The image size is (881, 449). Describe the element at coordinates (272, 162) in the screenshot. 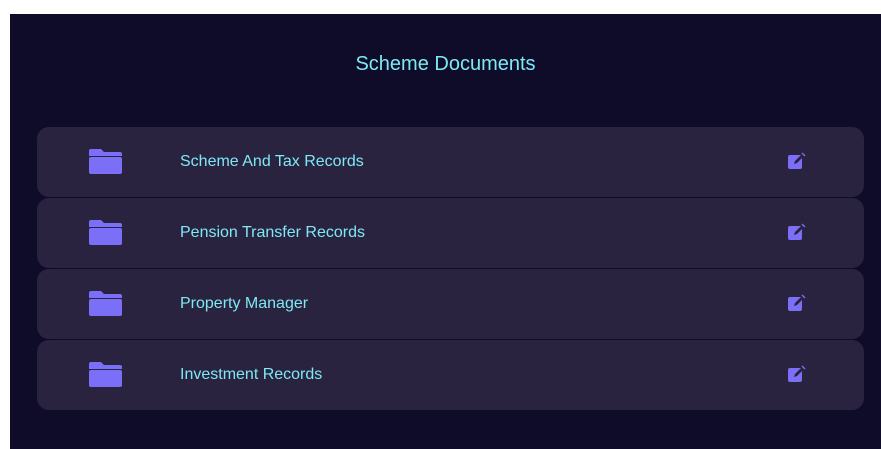

I see `document-label: Scheme And Tax Records` at that location.